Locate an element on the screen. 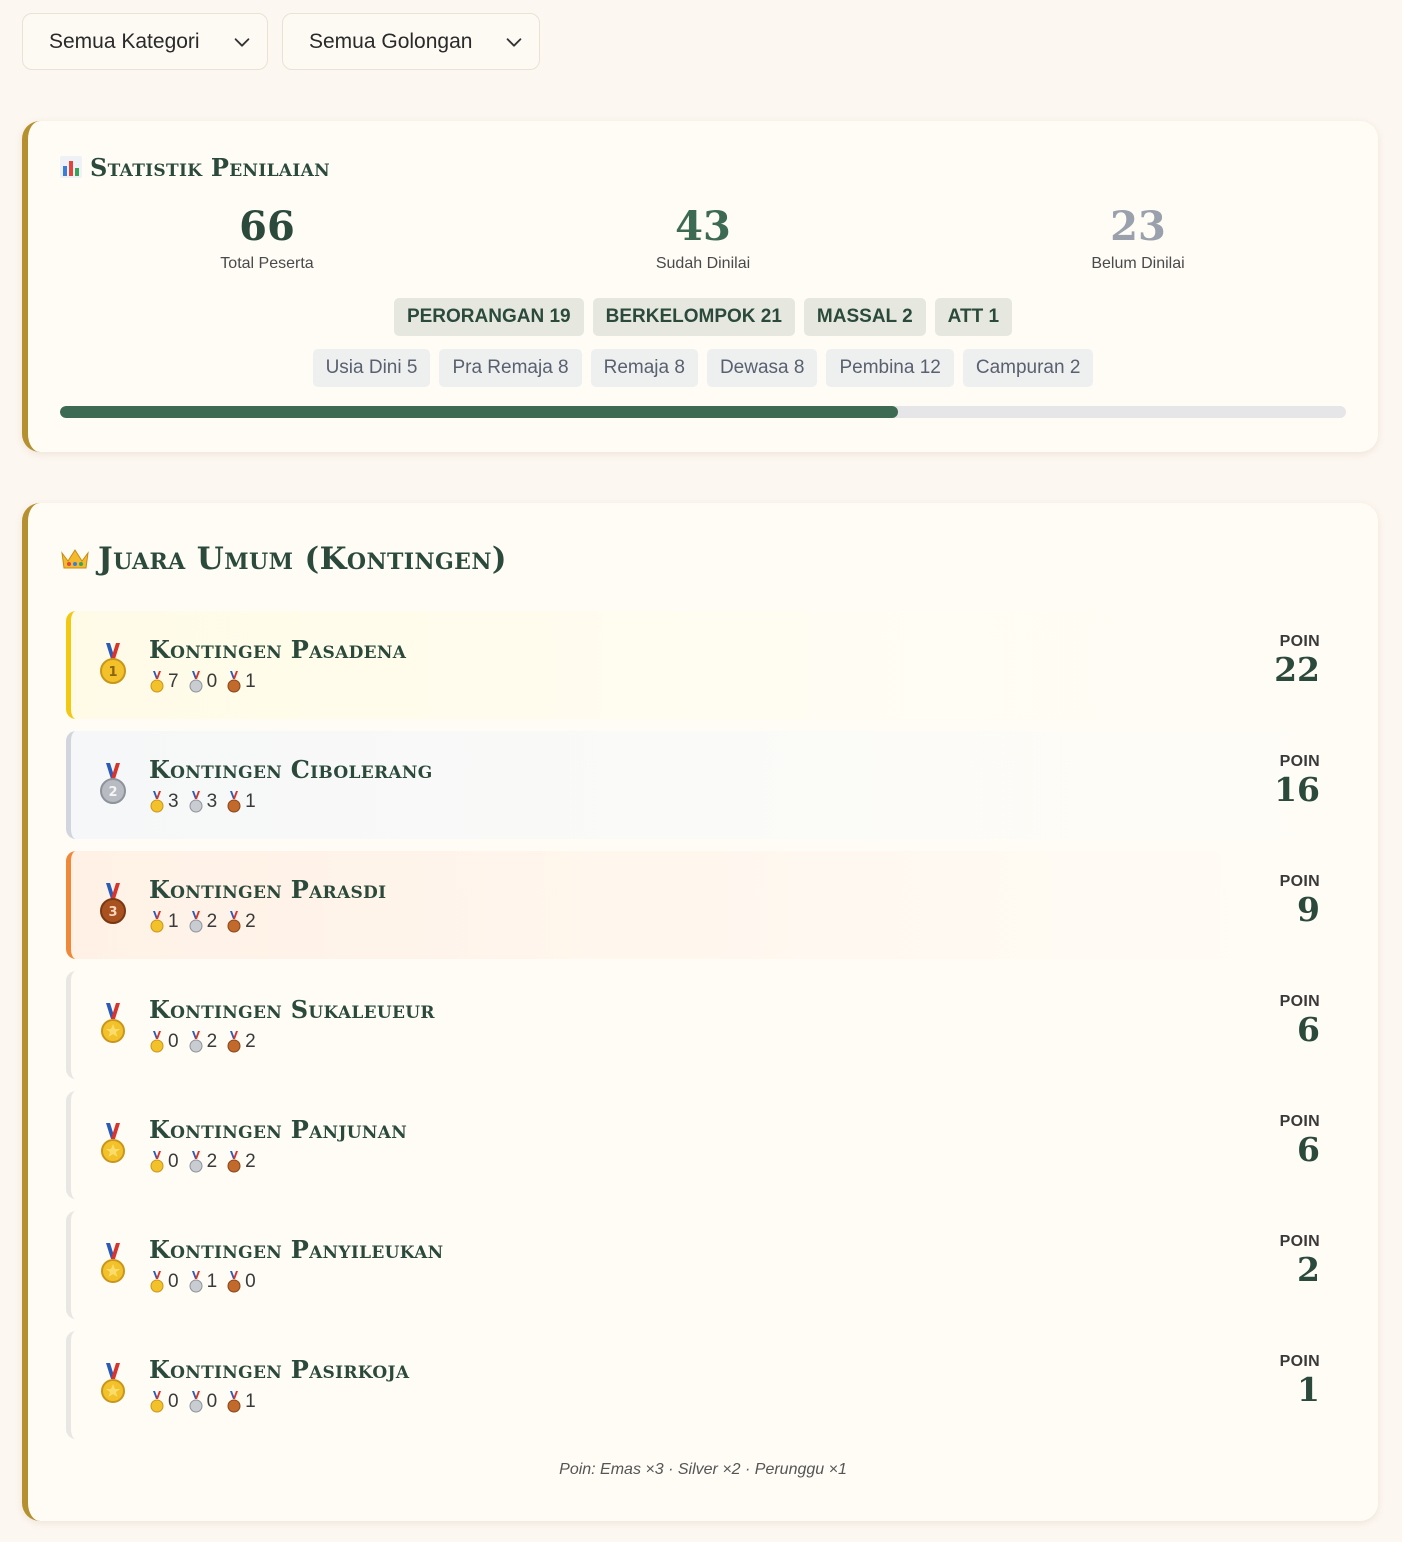 Image resolution: width=1402 pixels, height=1542 pixels. points-block: POIN 22 is located at coordinates (1297, 661).